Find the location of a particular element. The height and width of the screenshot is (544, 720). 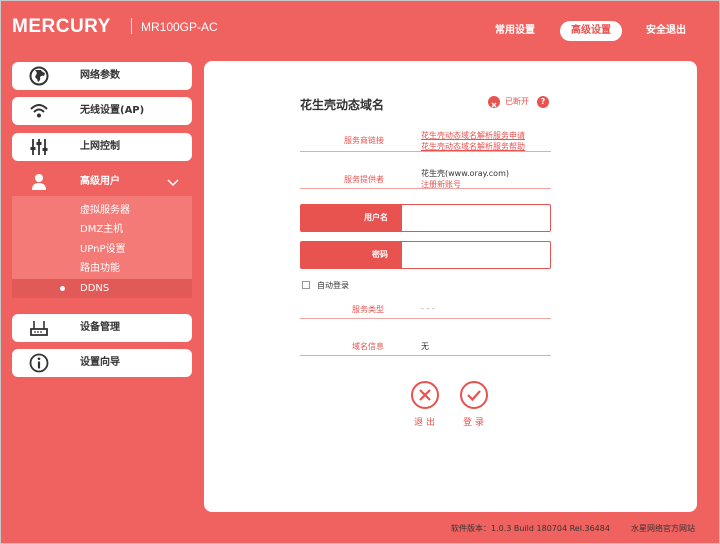

nav-common-settings: 常用设置 is located at coordinates (515, 31).